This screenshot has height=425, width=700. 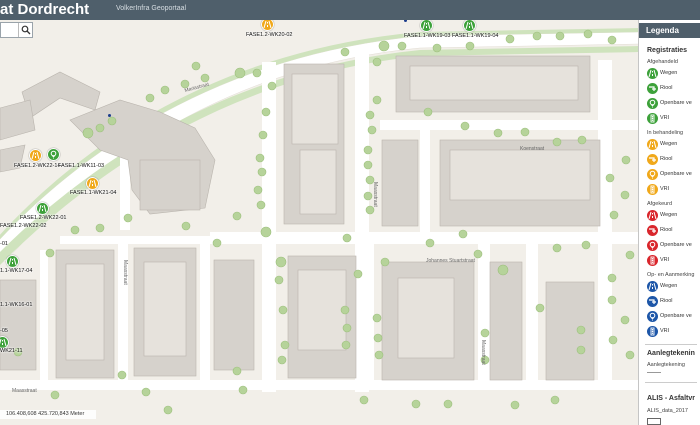 I want to click on marker-label-fase1-2-wk22-14: FASE1.2-WK22-14, so click(x=37, y=166).